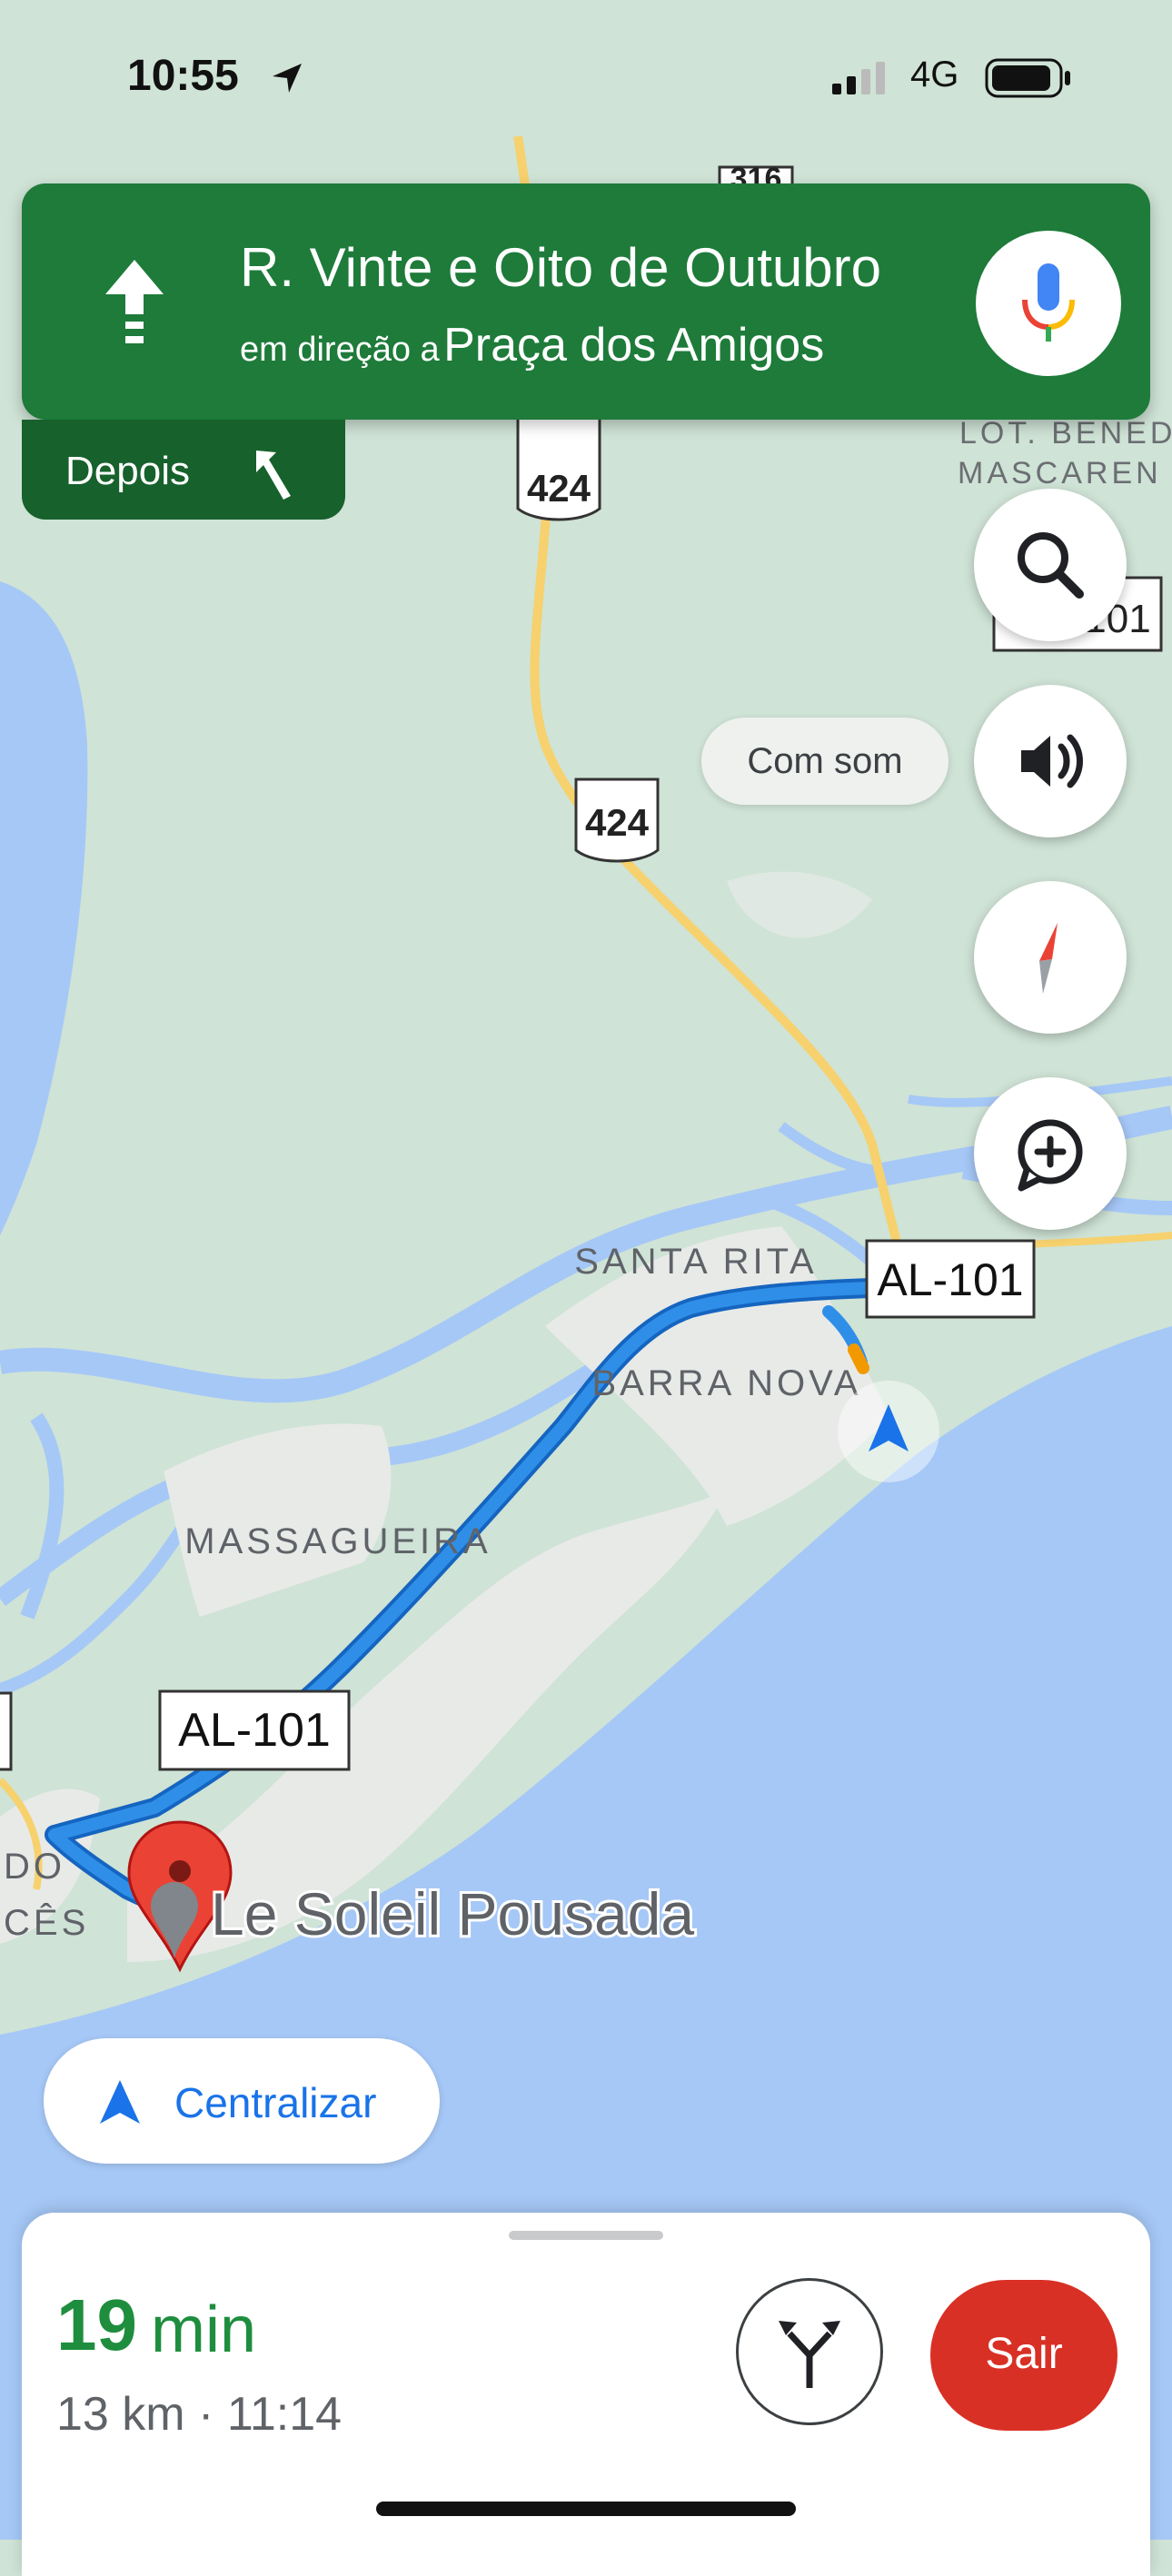 The width and height of the screenshot is (1172, 2576). I want to click on turn-left-icon, so click(273, 476).